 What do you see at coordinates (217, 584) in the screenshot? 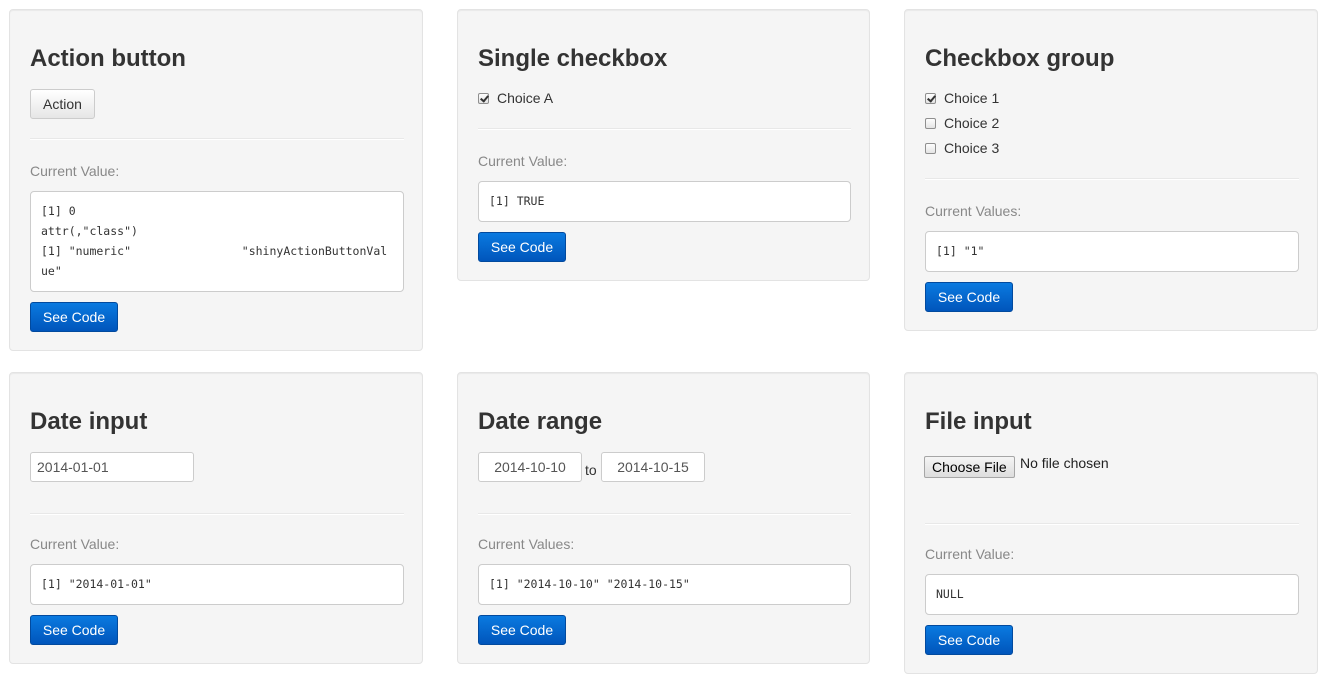
I see `value-output: [1] "2014-01-01"` at bounding box center [217, 584].